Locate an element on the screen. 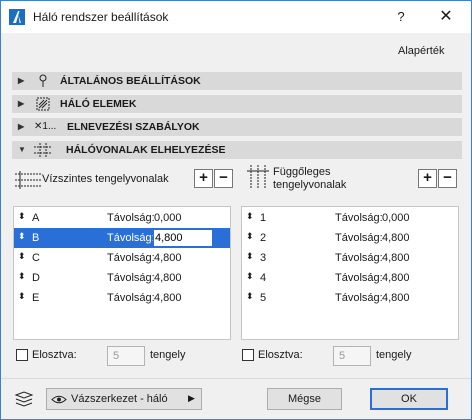 Image resolution: width=472 pixels, height=420 pixels. list-item: ⬍ 2 Távolság: 4,800 is located at coordinates (350, 238).